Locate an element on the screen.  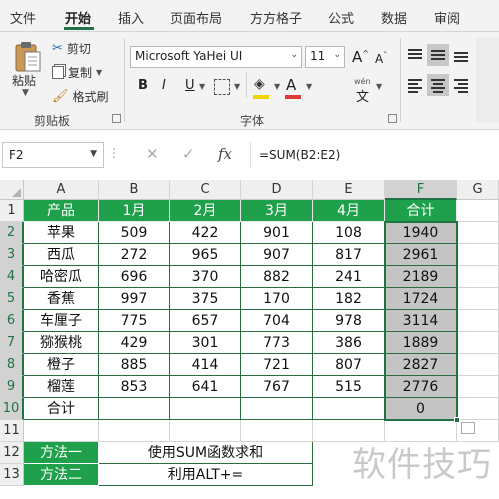
row-header-1: 1 is located at coordinates (12, 211).